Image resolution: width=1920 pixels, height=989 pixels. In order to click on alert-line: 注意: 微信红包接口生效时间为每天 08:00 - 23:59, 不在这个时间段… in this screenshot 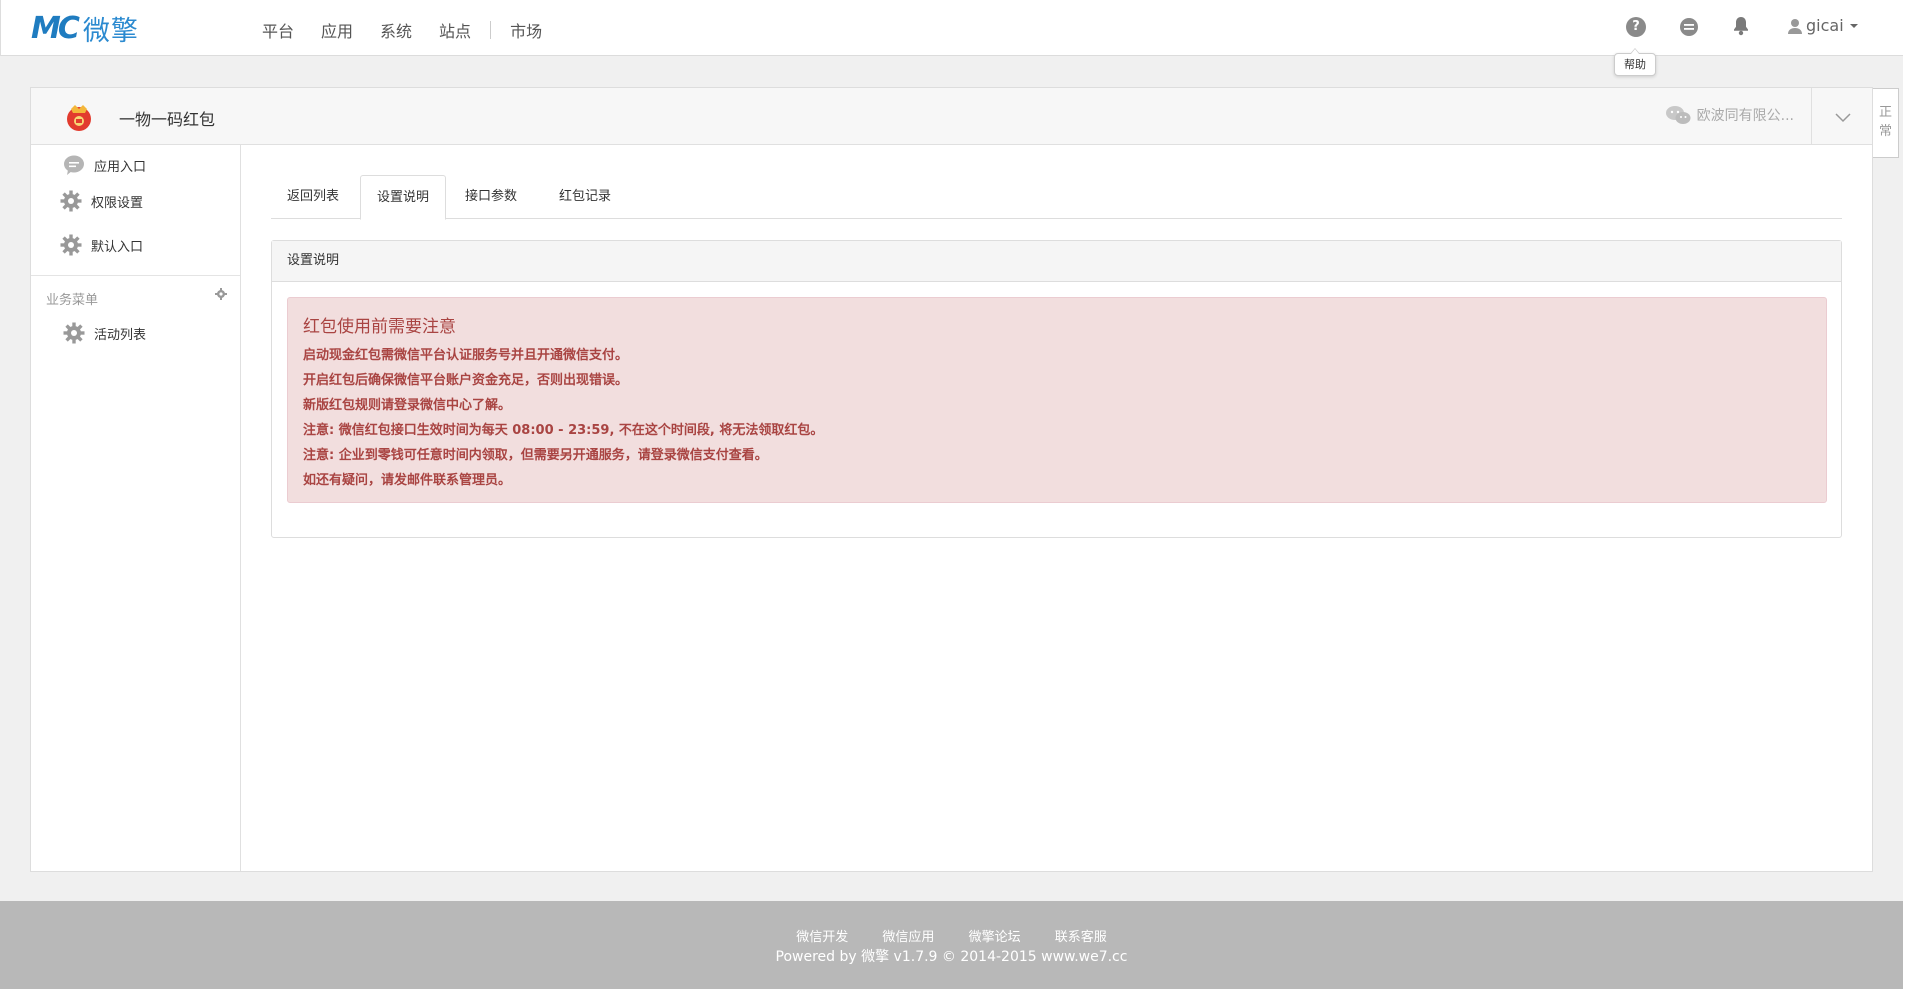, I will do `click(563, 430)`.